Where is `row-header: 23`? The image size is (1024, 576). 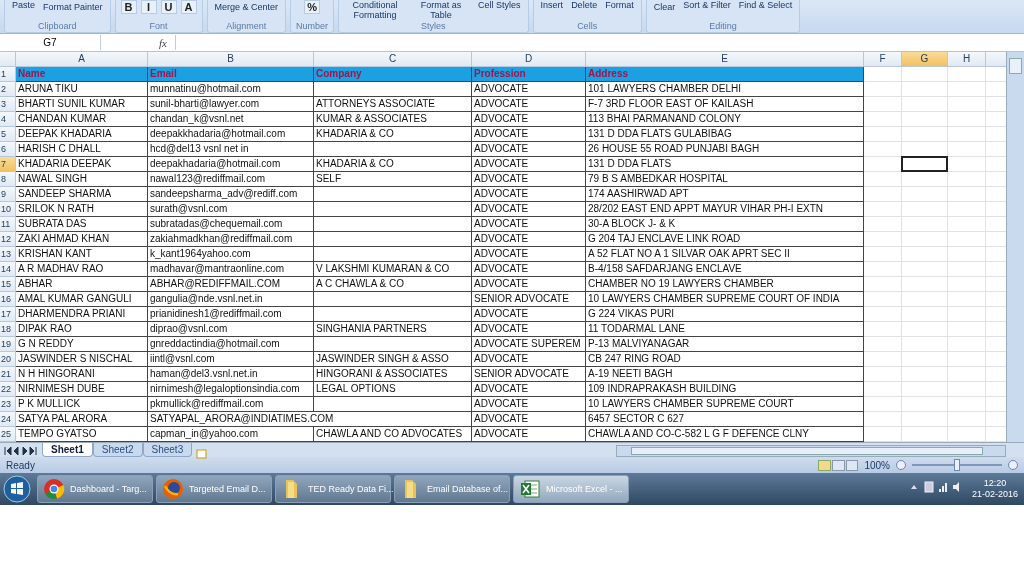 row-header: 23 is located at coordinates (8, 404).